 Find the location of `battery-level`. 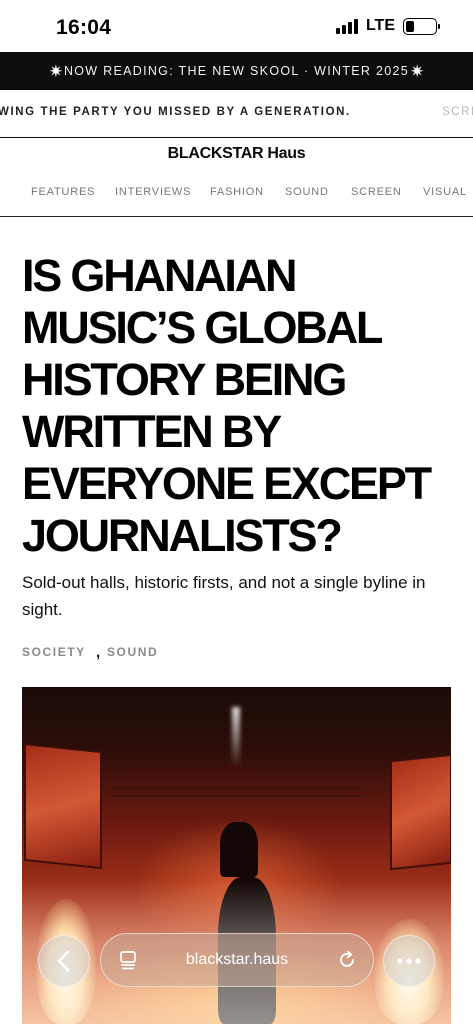

battery-level is located at coordinates (410, 26).